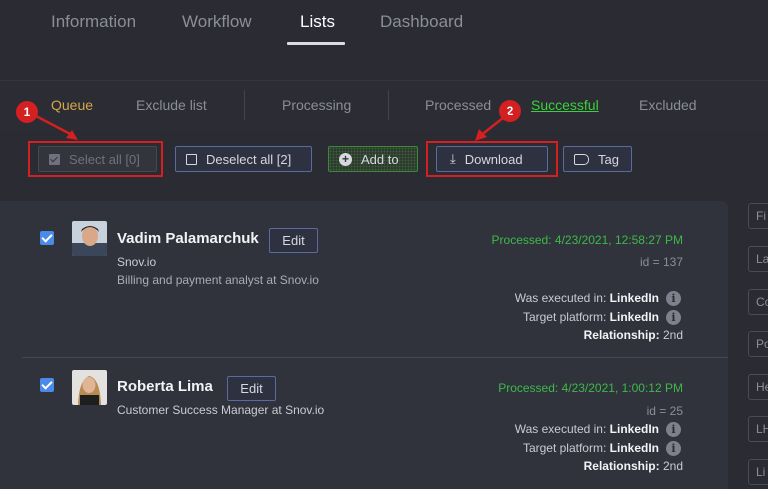 The height and width of the screenshot is (489, 768). What do you see at coordinates (758, 216) in the screenshot?
I see `filter-first-name: Fi` at bounding box center [758, 216].